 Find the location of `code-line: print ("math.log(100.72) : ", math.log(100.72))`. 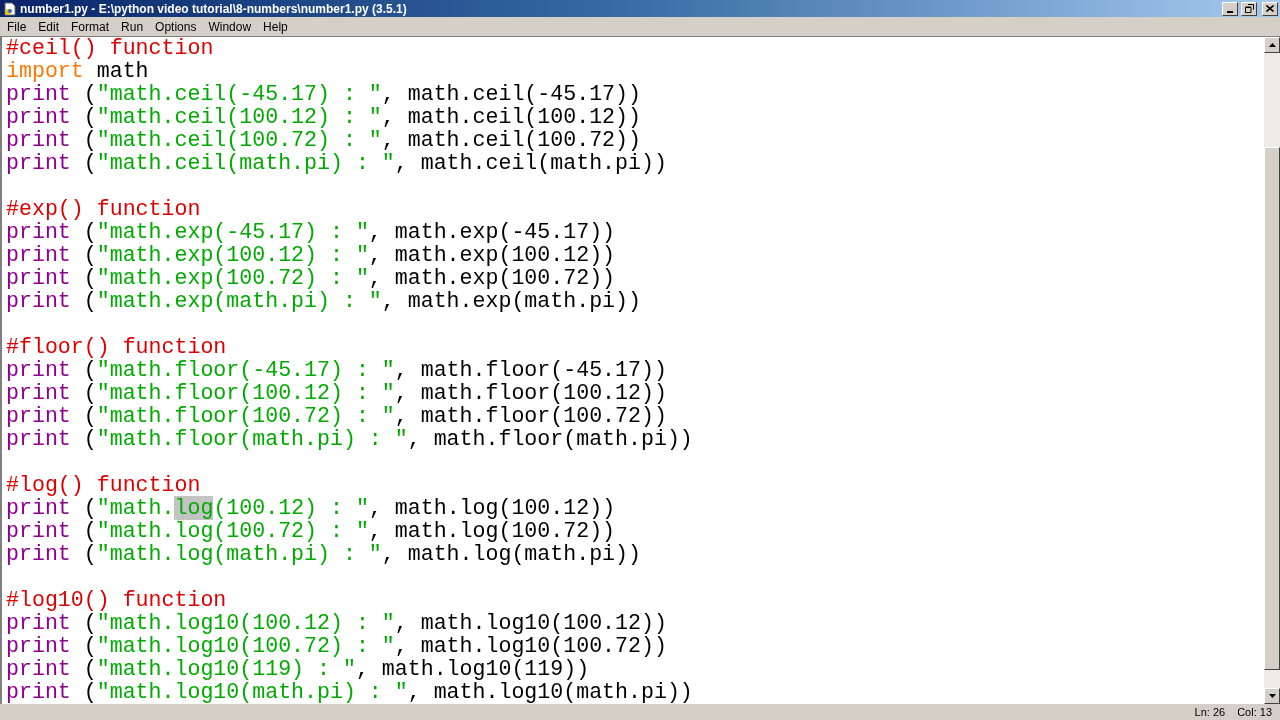

code-line: print ("math.log(100.72) : ", math.log(100.72)) is located at coordinates (311, 531).